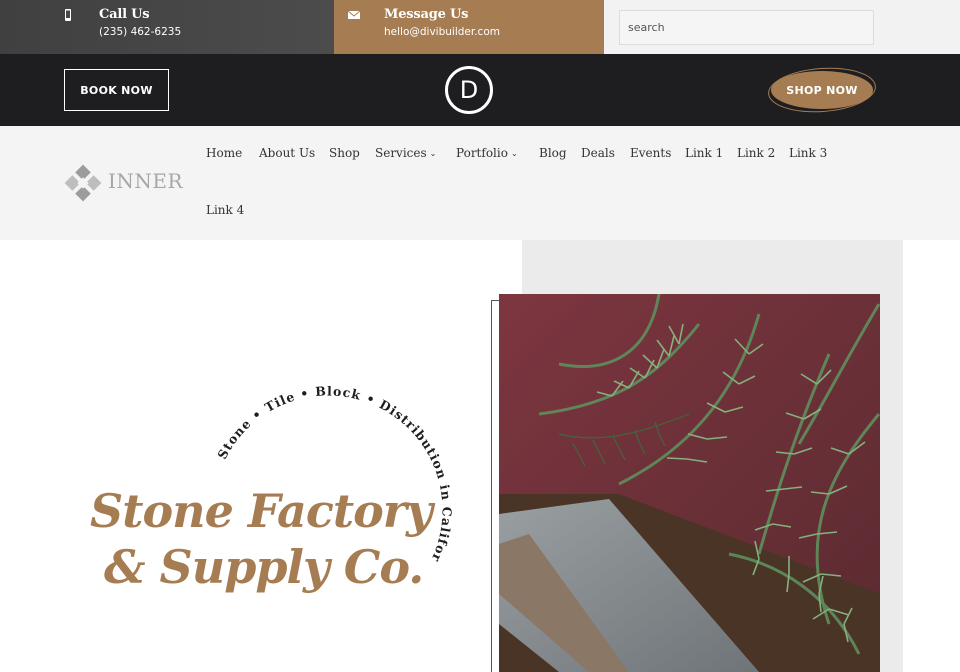 The height and width of the screenshot is (672, 960). I want to click on nav-item-link-1: Link 1, so click(704, 153).